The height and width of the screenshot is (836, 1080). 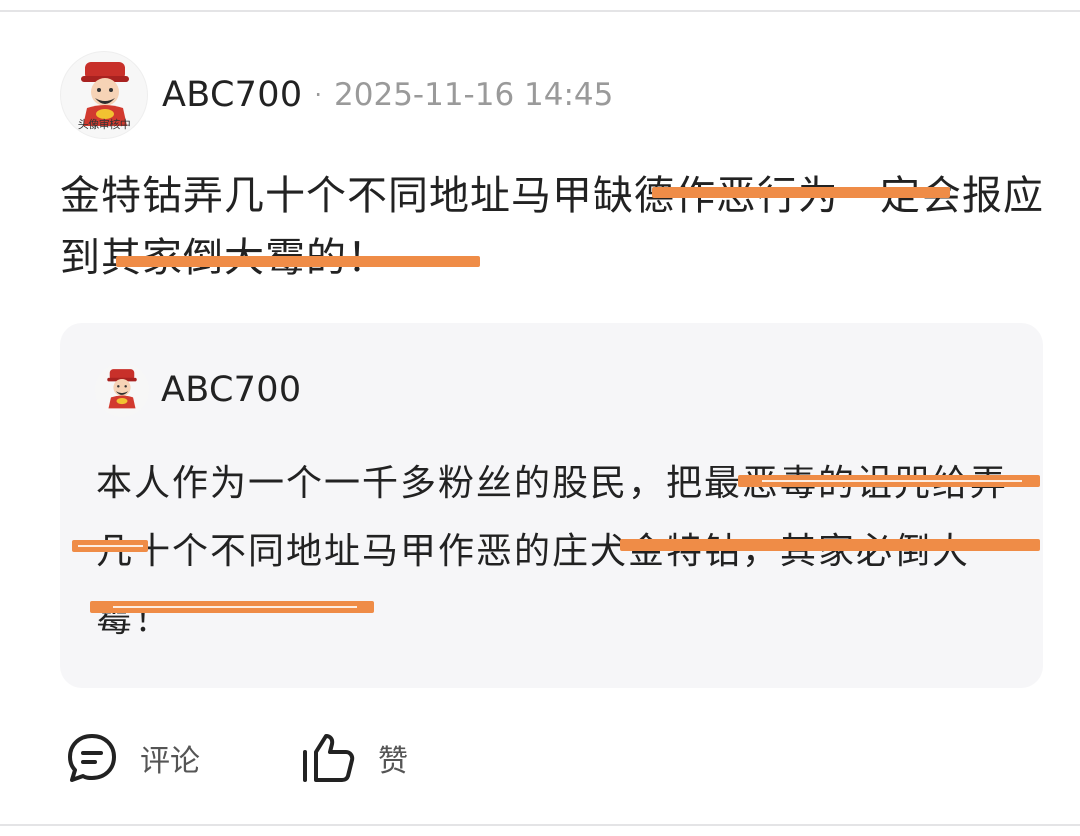 I want to click on post-text: 金特钴弄几十个不同地址马甲缺德作恶行为一定会报应到其家倒大霉的！, so click(x=552, y=227).